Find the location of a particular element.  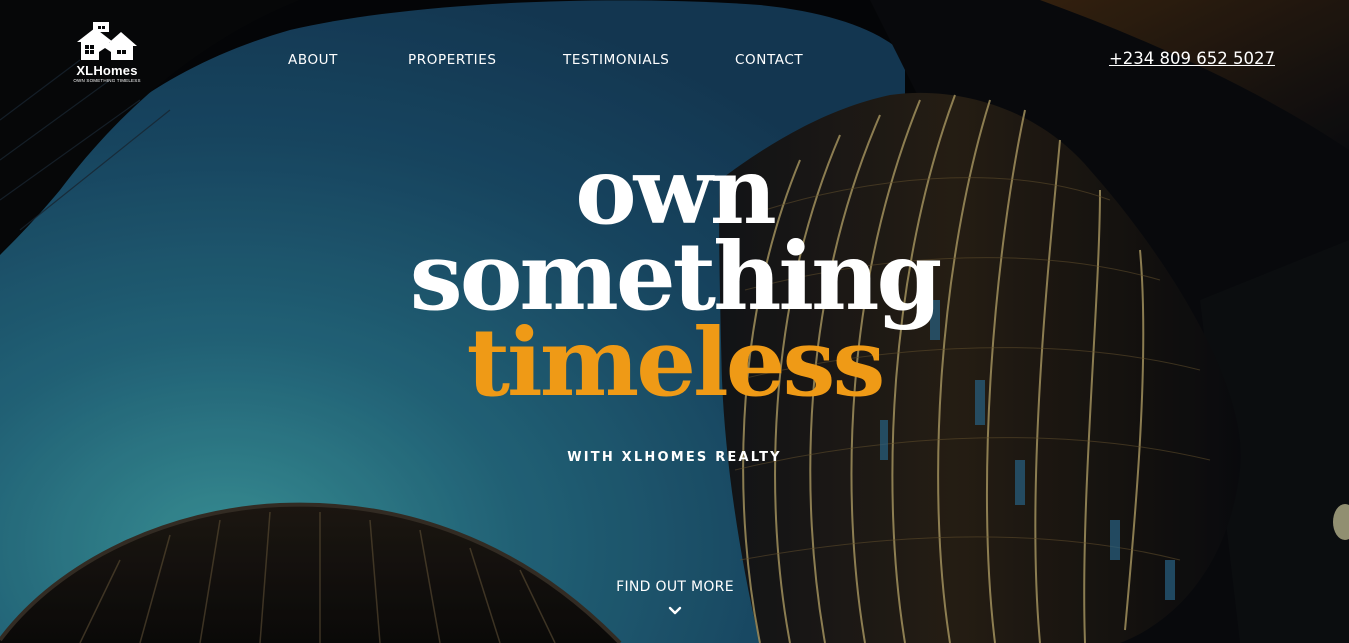

brand-tagline: OWN SOMETHING TIMELESS is located at coordinates (107, 80).